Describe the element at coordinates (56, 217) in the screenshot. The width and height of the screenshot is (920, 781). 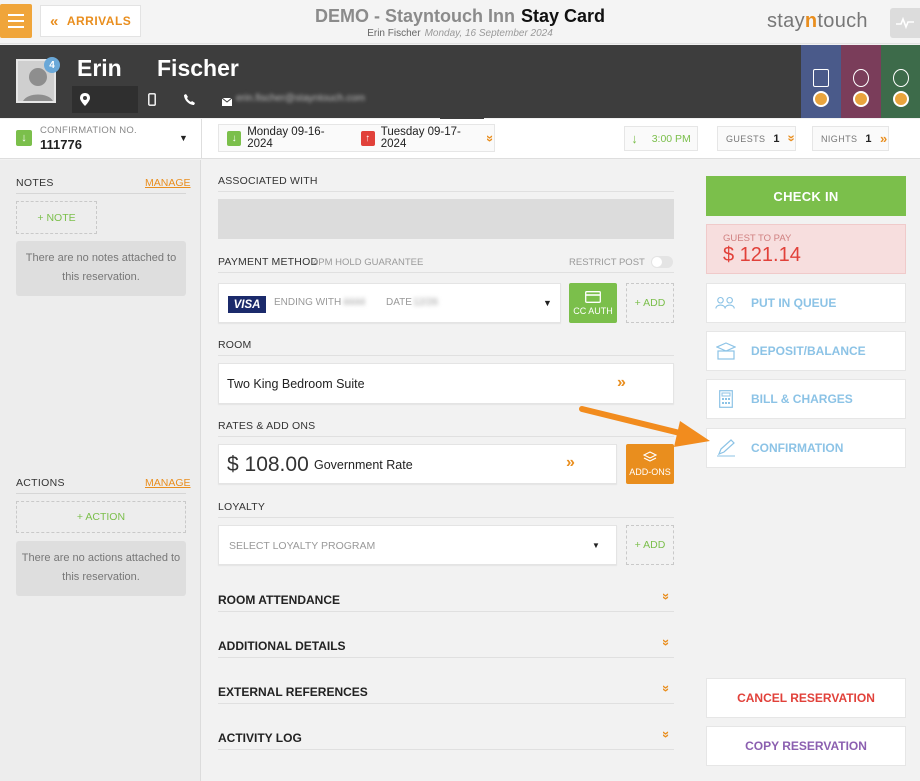
I see `add-note-button: + NOTE` at that location.